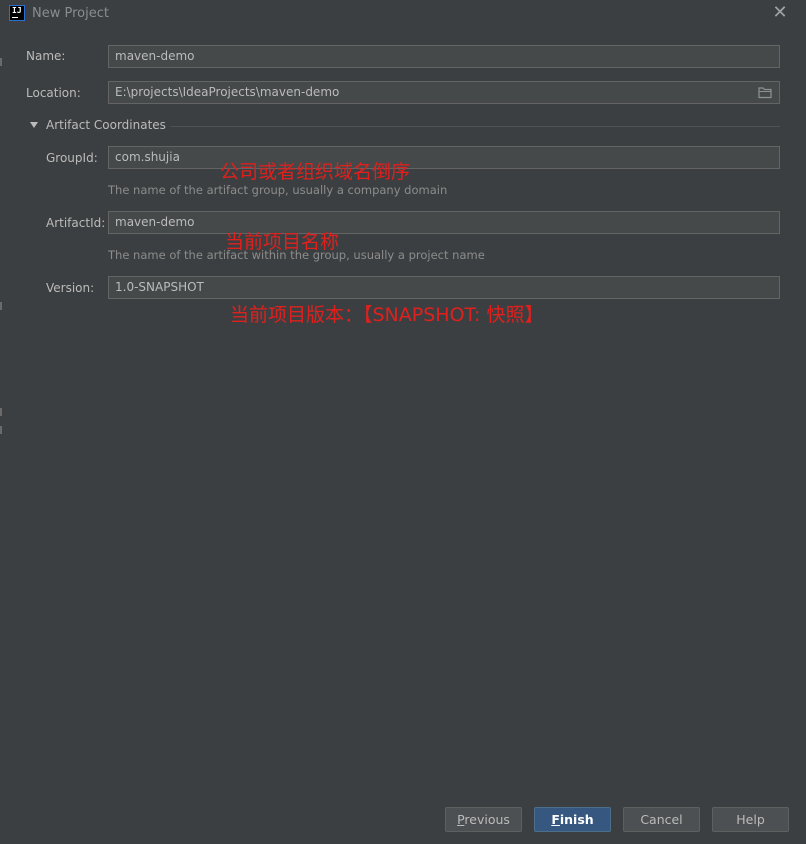 The image size is (806, 844). I want to click on location-label: Location:, so click(53, 93).